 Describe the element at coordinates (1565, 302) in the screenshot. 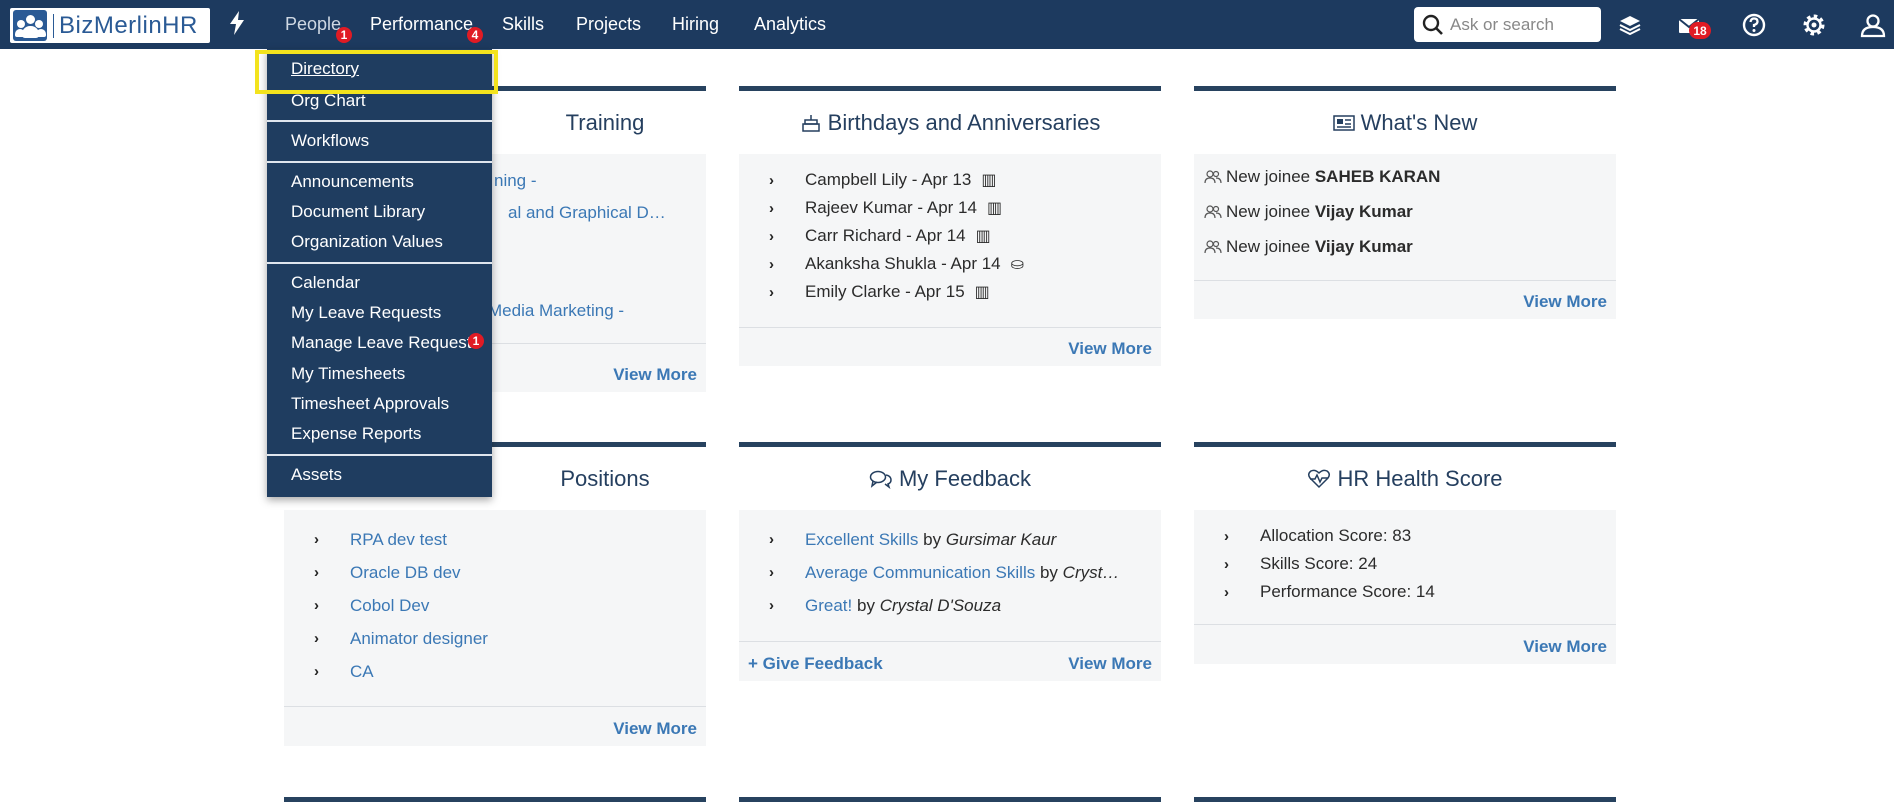

I see `whats-new-view-more-link: View More` at that location.